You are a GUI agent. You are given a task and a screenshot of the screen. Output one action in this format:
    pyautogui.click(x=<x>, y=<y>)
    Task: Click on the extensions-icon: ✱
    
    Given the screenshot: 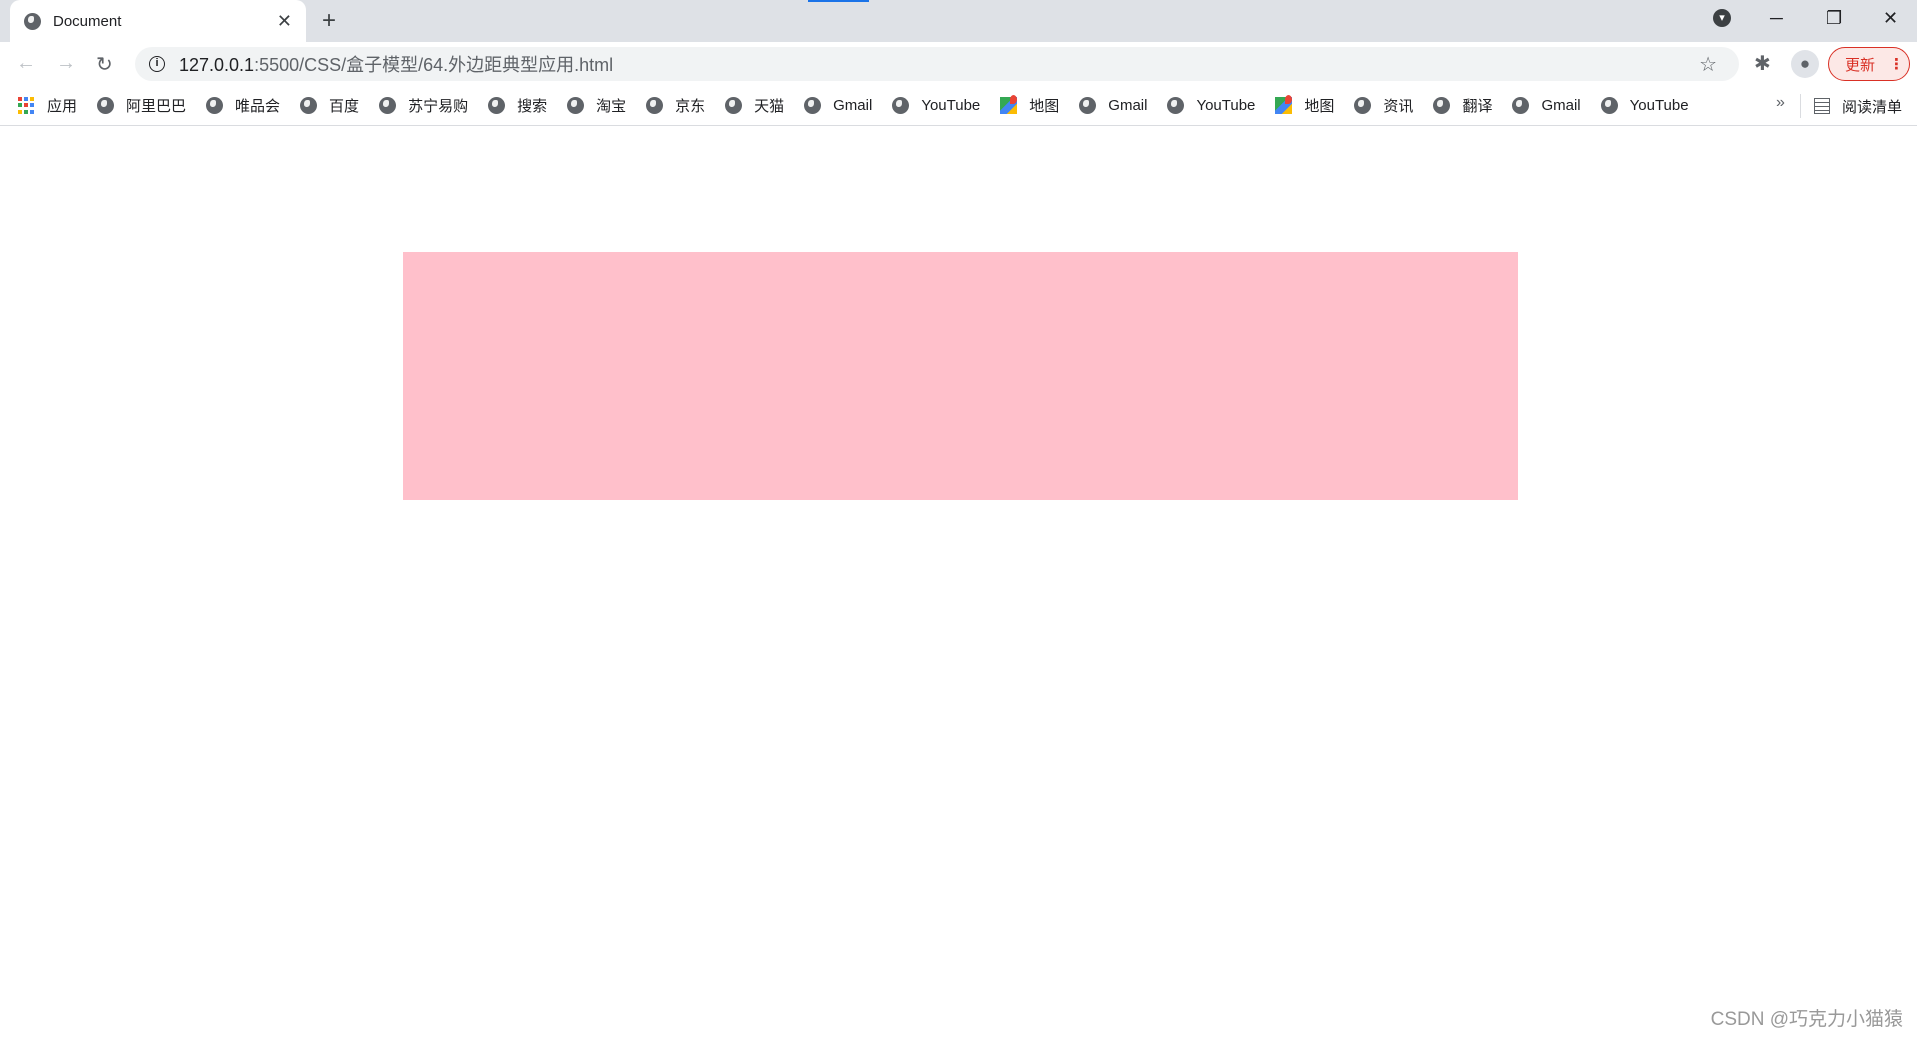 What is the action you would take?
    pyautogui.click(x=1762, y=63)
    